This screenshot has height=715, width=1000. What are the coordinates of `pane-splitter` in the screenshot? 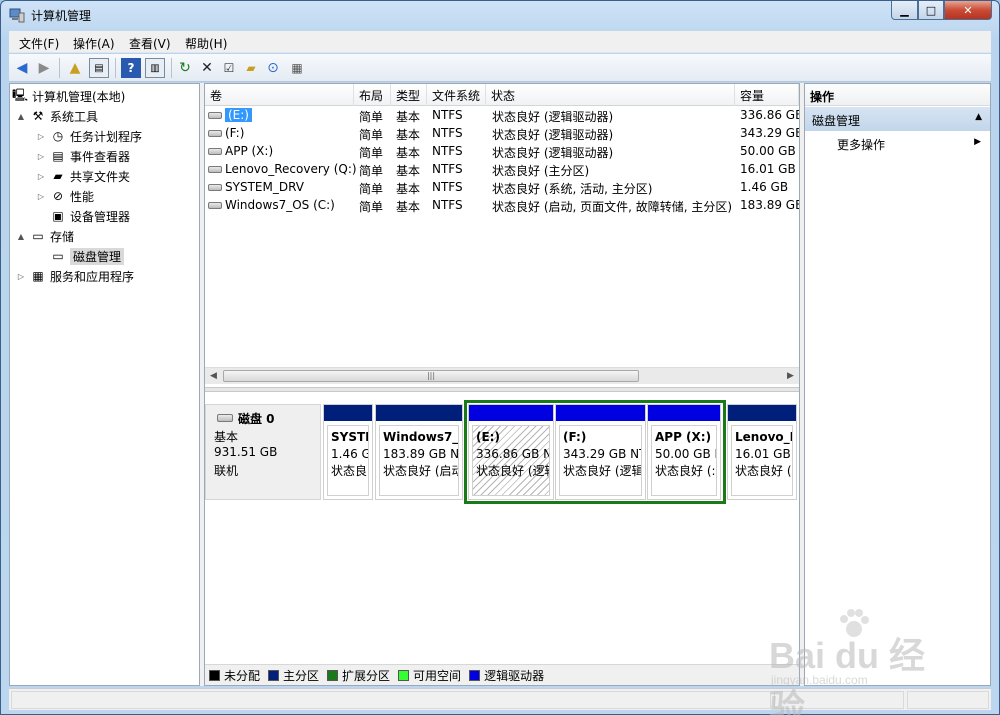 It's located at (502, 389).